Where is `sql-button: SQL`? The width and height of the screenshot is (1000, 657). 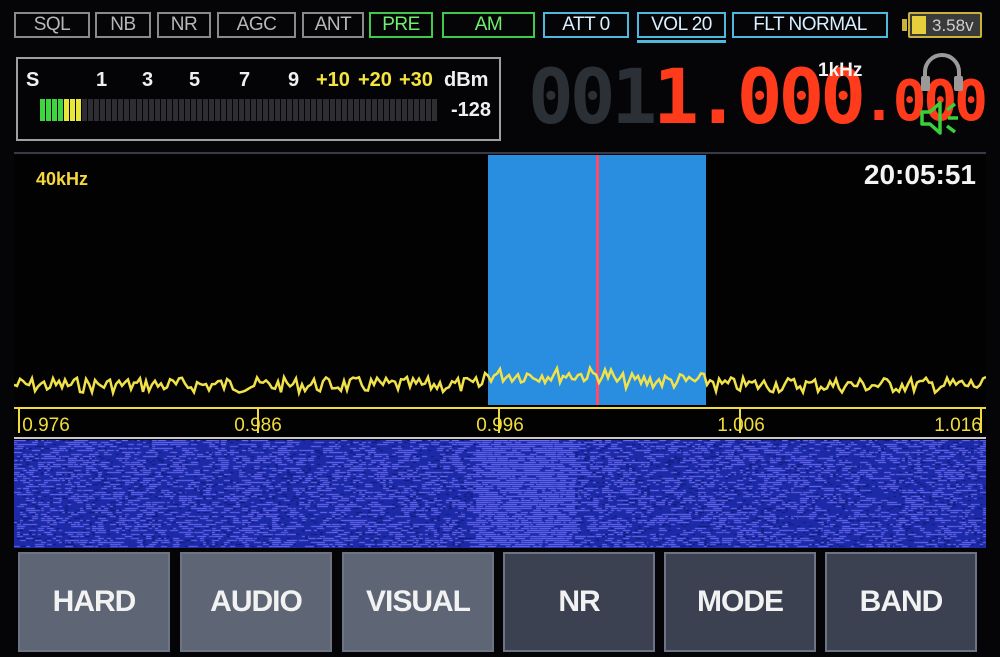 sql-button: SQL is located at coordinates (52, 25).